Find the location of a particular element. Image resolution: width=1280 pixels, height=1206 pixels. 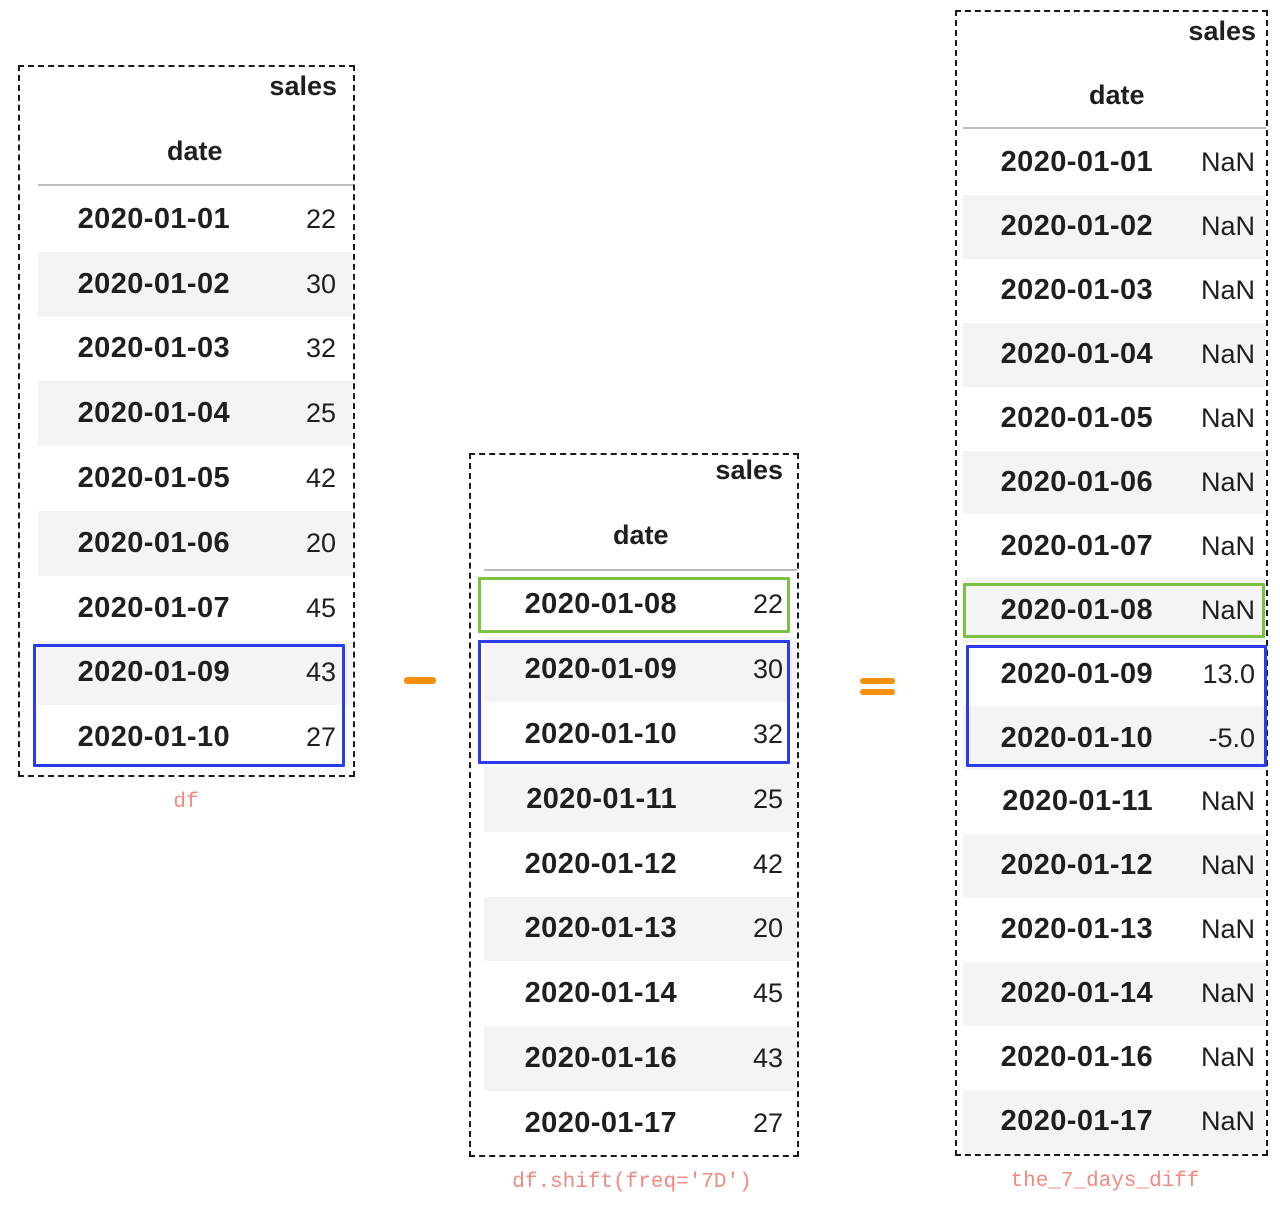

df-table-row: 2020-01-04 25 is located at coordinates (195, 414).